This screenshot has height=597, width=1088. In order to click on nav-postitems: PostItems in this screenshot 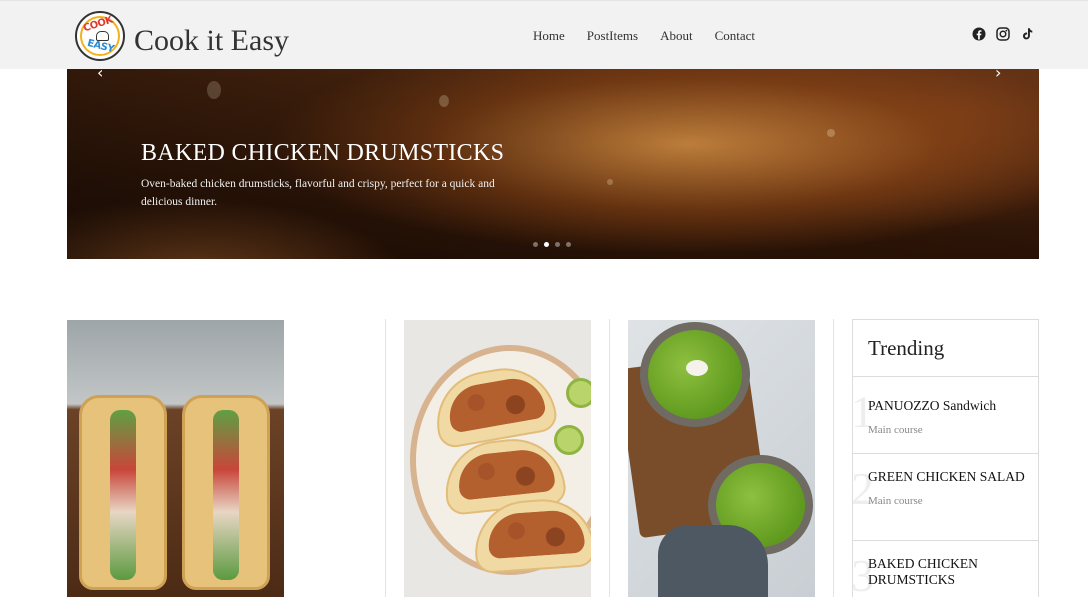, I will do `click(612, 36)`.